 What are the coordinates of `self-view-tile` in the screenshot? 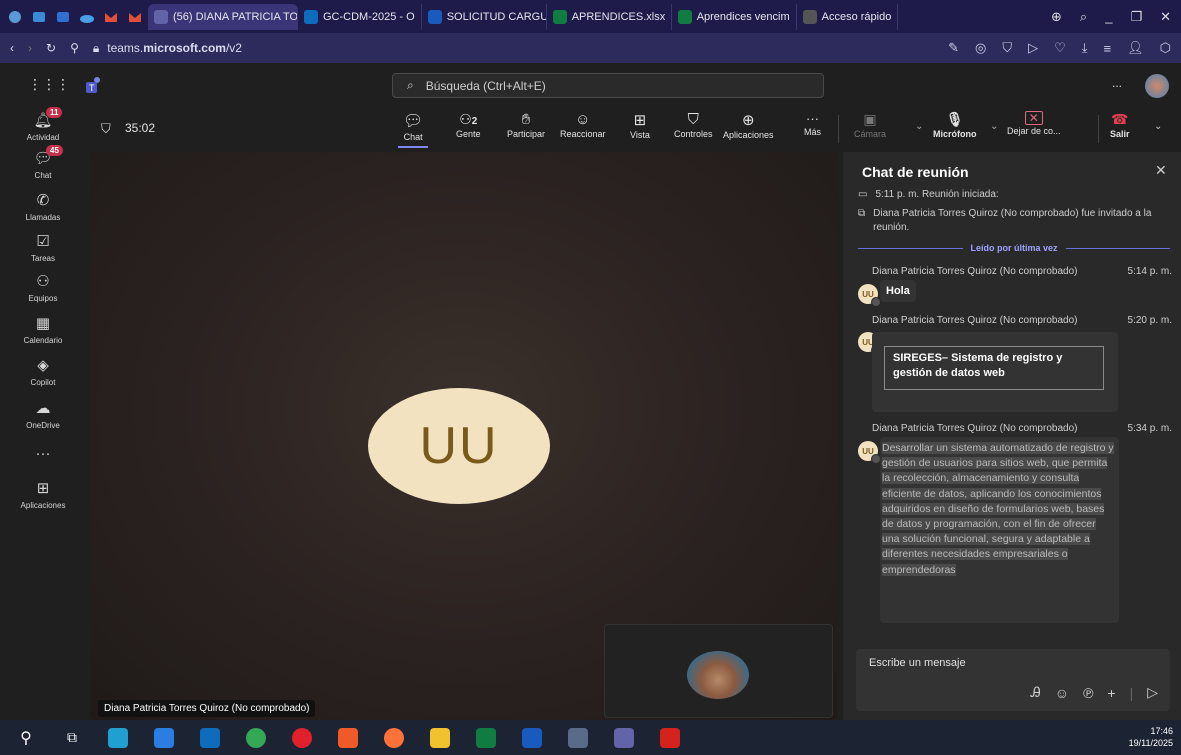 It's located at (718, 671).